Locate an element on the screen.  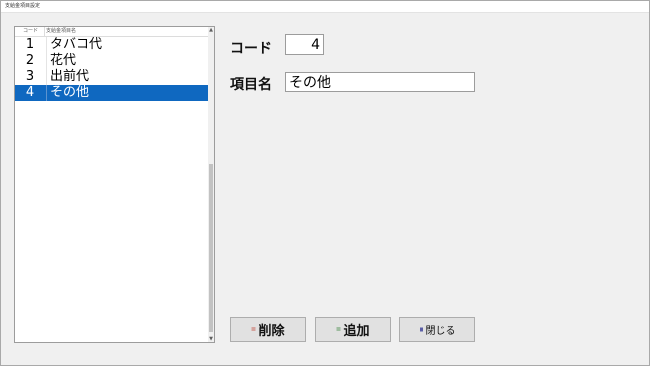
item-name-label: 項目名 is located at coordinates (251, 85).